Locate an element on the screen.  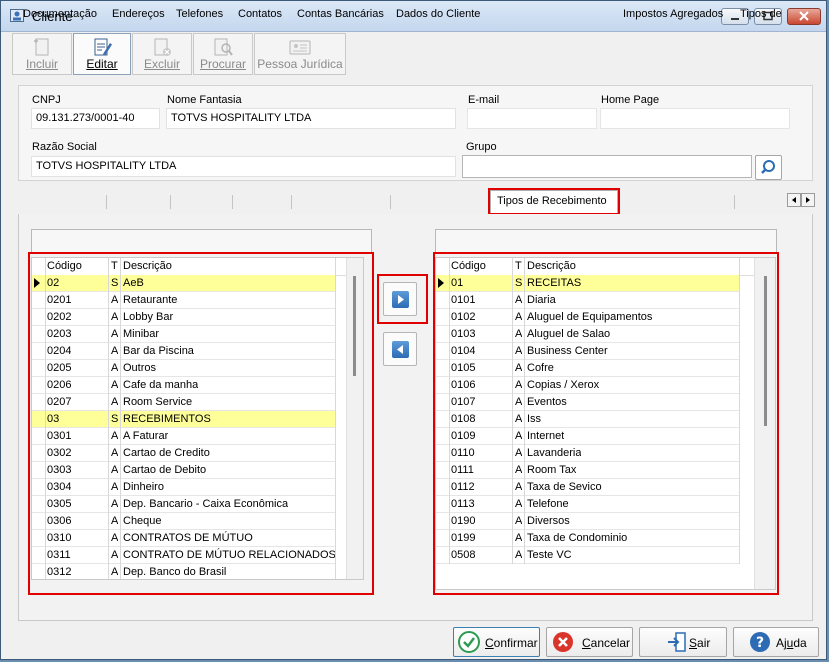
grupo-lookup-button is located at coordinates (768, 167).